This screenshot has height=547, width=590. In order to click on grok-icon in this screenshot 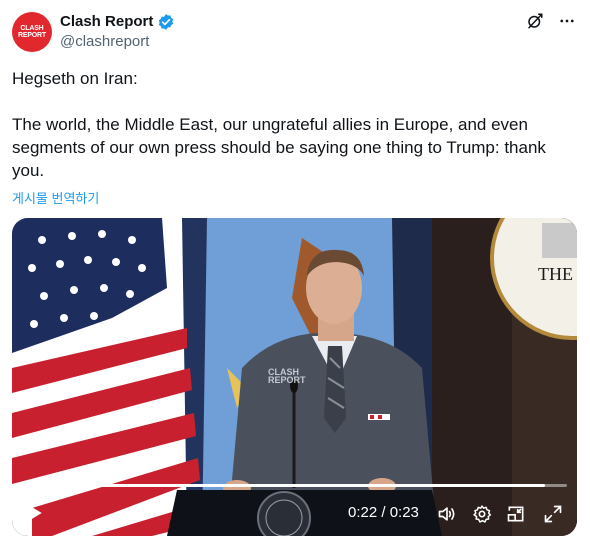, I will do `click(535, 21)`.